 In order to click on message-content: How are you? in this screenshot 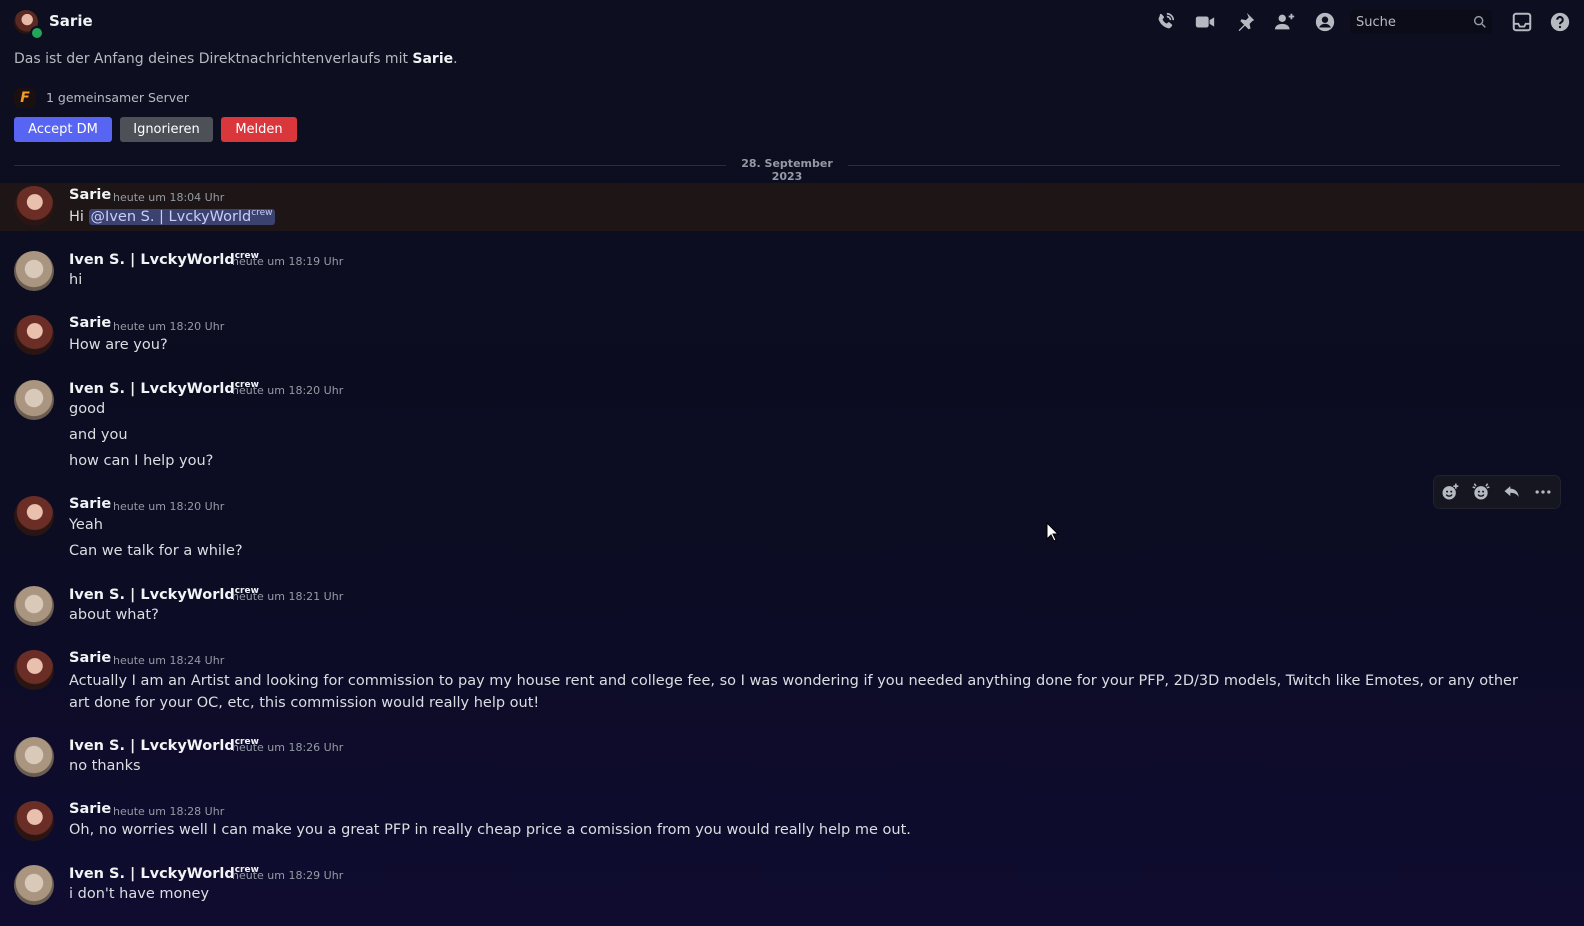, I will do `click(118, 345)`.